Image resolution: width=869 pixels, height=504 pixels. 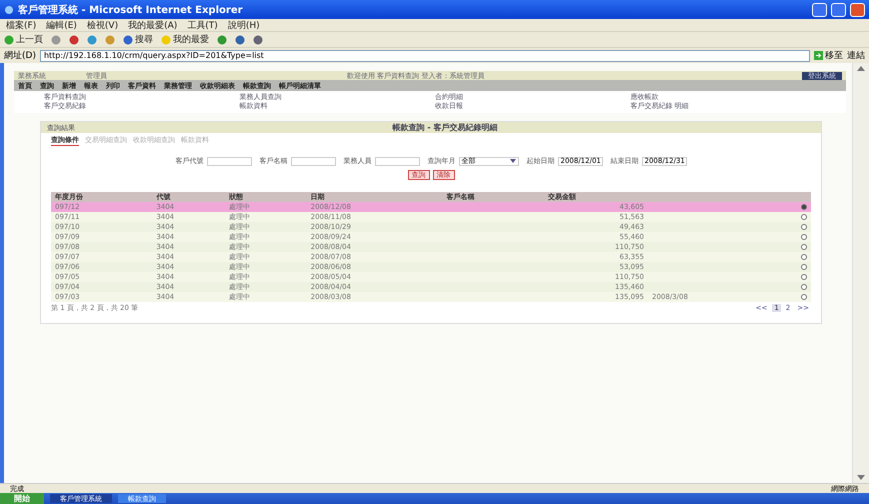 I want to click on links-label: 連結, so click(x=856, y=55).